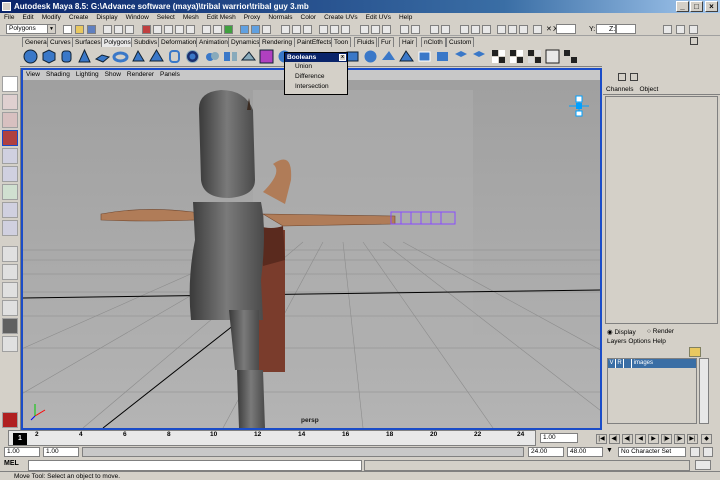 This screenshot has width=720, height=480. I want to click on output-ops-icon, so click(217, 29).